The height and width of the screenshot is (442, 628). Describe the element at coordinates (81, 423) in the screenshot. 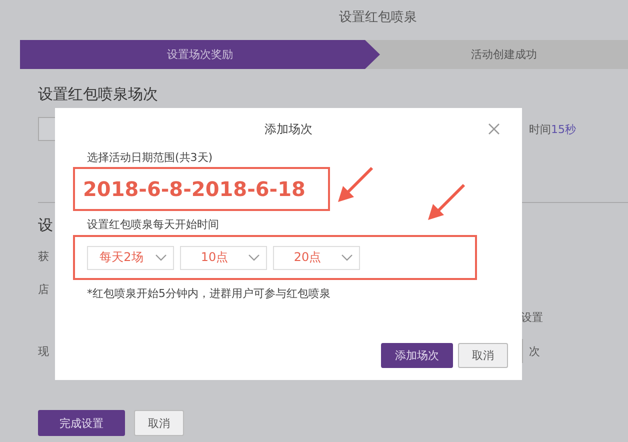

I see `footer-button: 完成设置` at that location.